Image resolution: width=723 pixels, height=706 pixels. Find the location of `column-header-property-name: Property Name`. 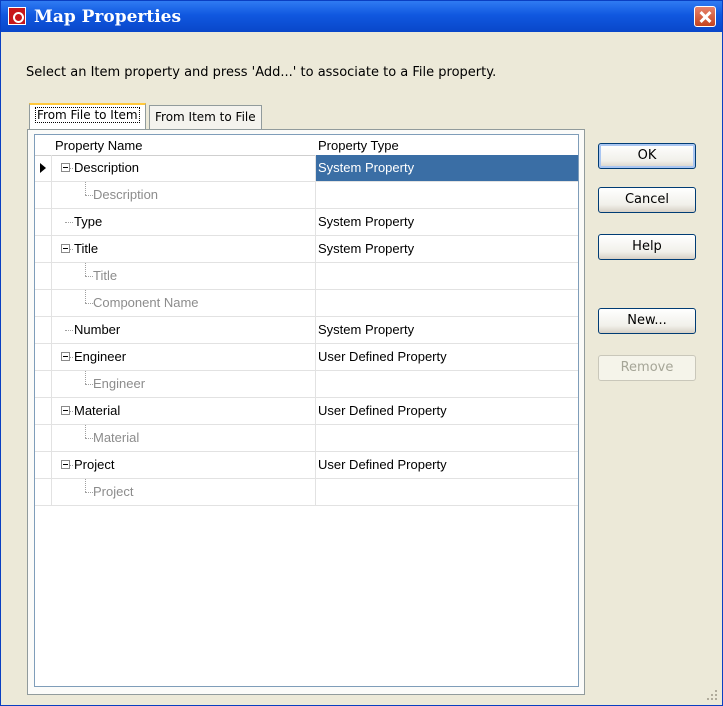

column-header-property-name: Property Name is located at coordinates (98, 145).